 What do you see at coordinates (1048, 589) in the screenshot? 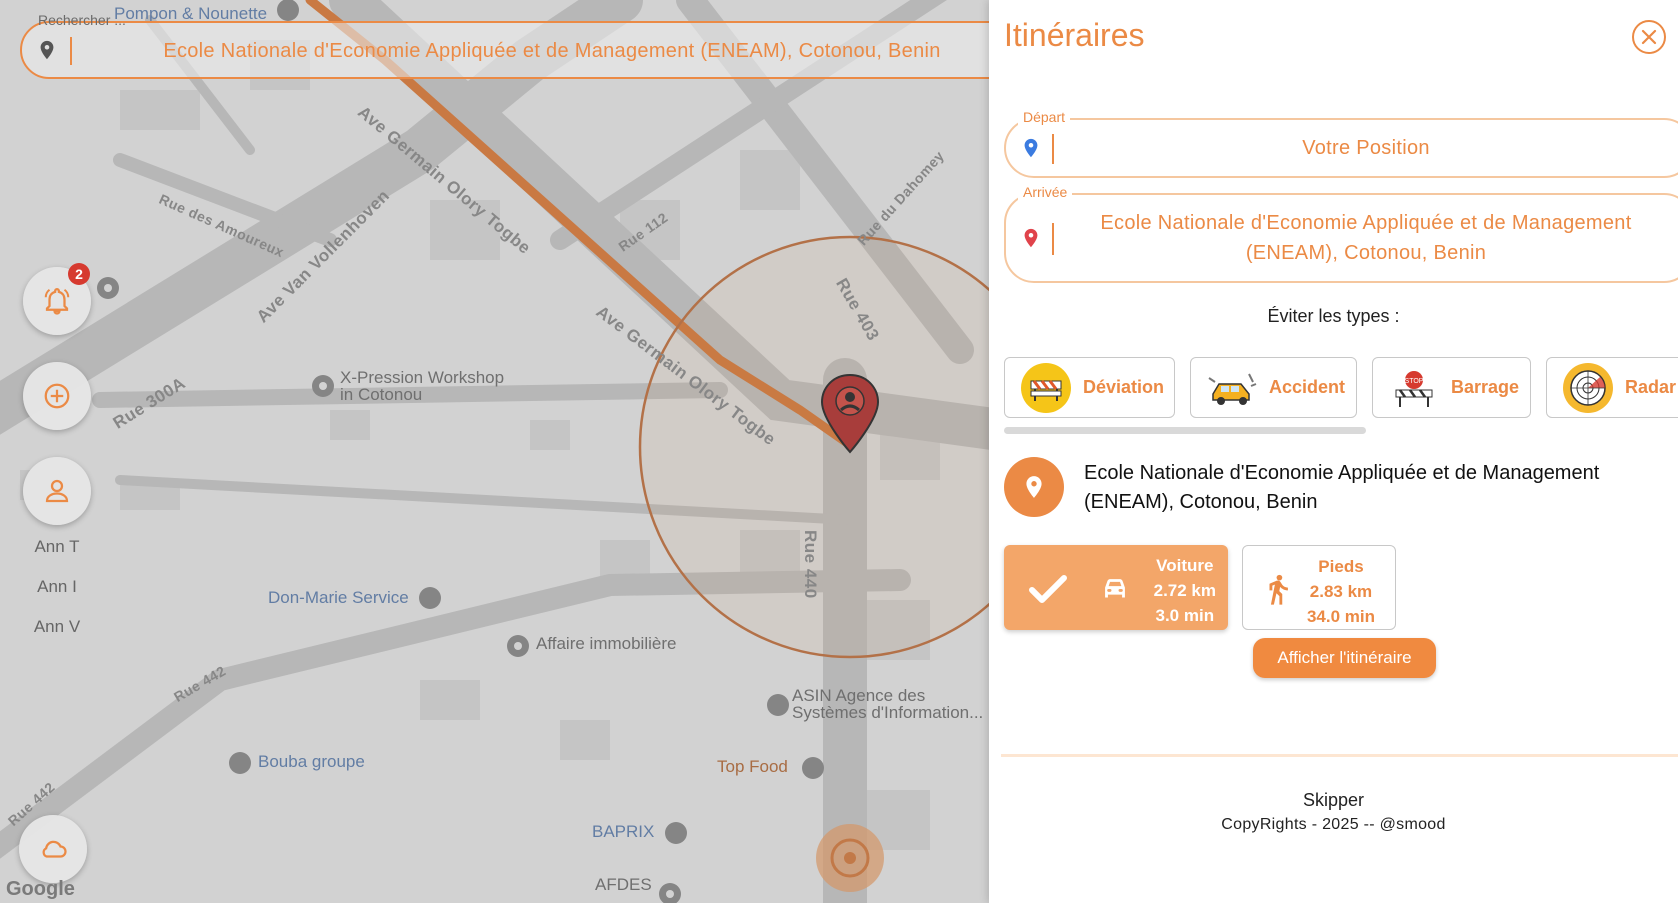
I see `check-icon` at bounding box center [1048, 589].